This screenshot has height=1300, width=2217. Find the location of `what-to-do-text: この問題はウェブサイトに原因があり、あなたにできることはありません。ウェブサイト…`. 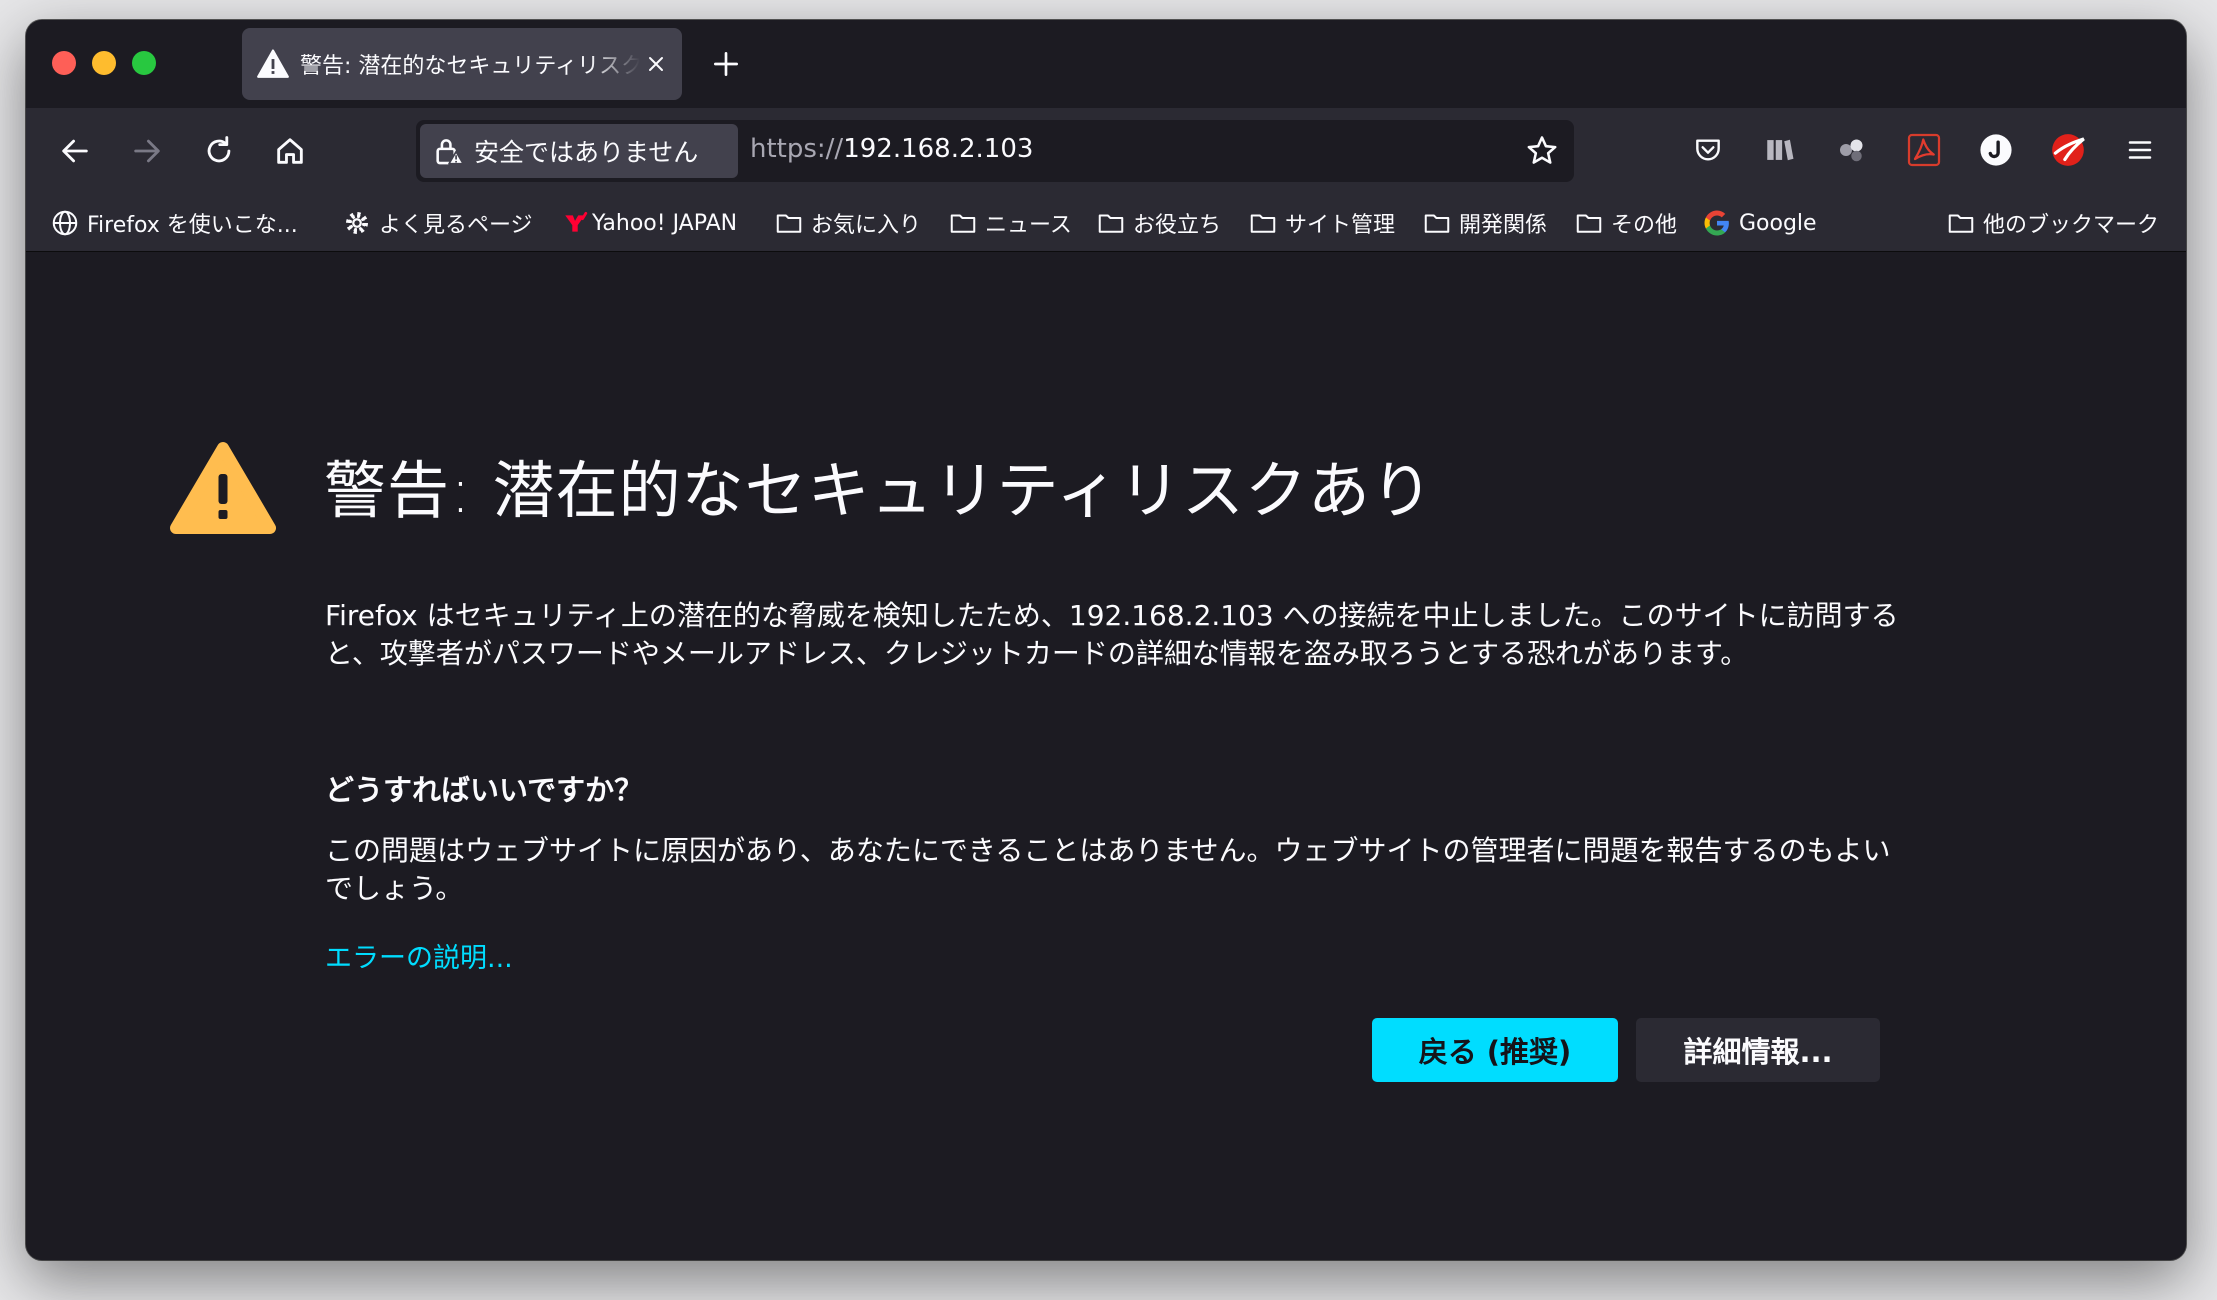

what-to-do-text: この問題はウェブサイトに原因があり、あなたにできることはありません。ウェブサイト… is located at coordinates (1108, 869).